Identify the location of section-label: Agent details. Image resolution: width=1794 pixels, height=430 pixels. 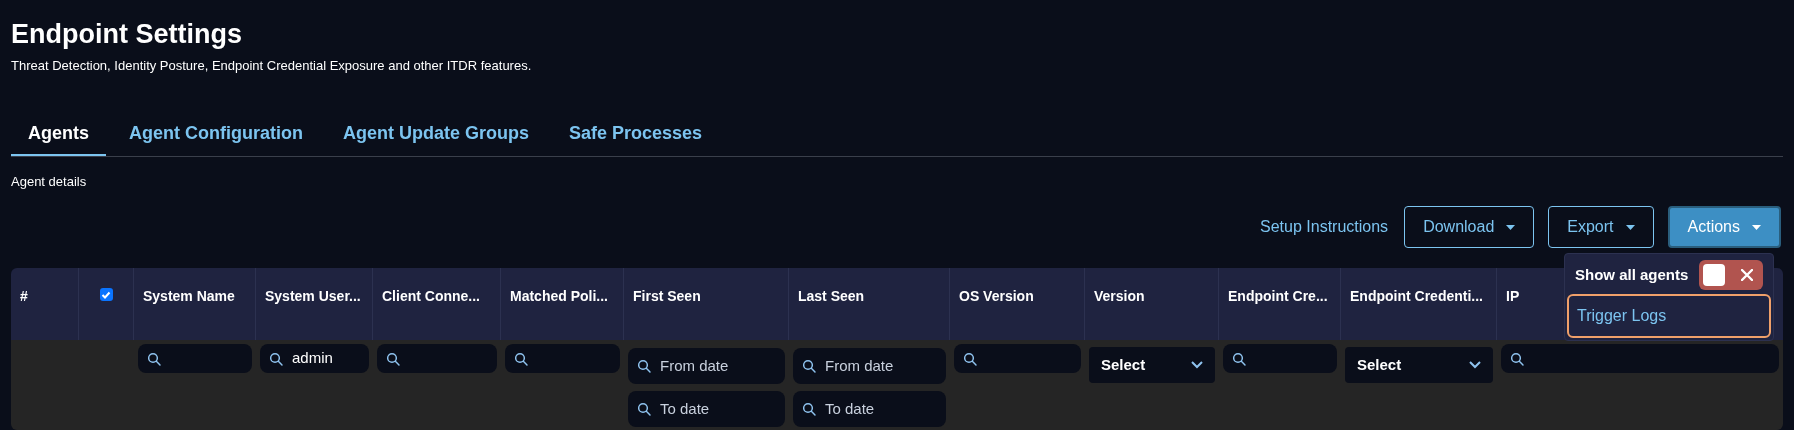
(49, 181).